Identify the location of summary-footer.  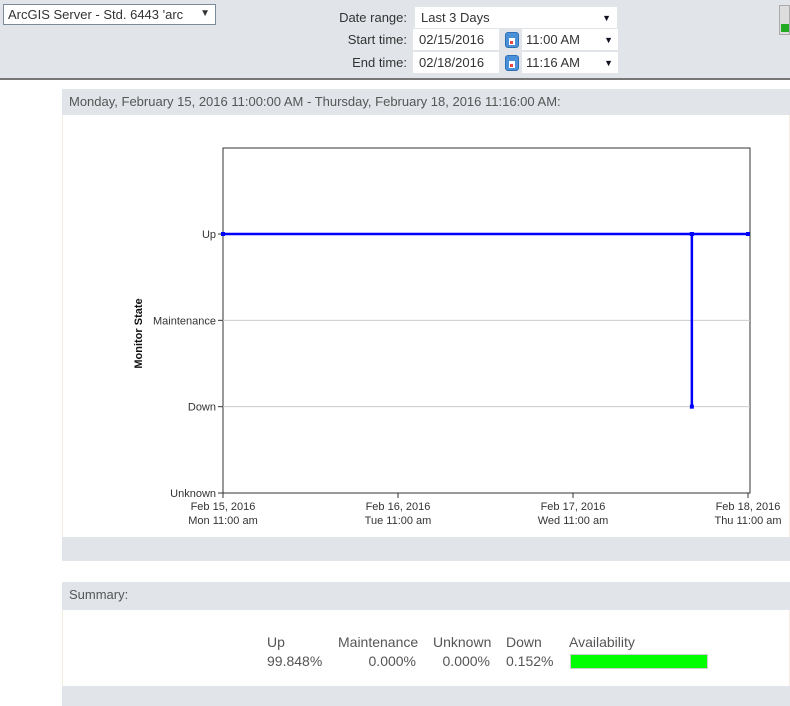
(426, 696).